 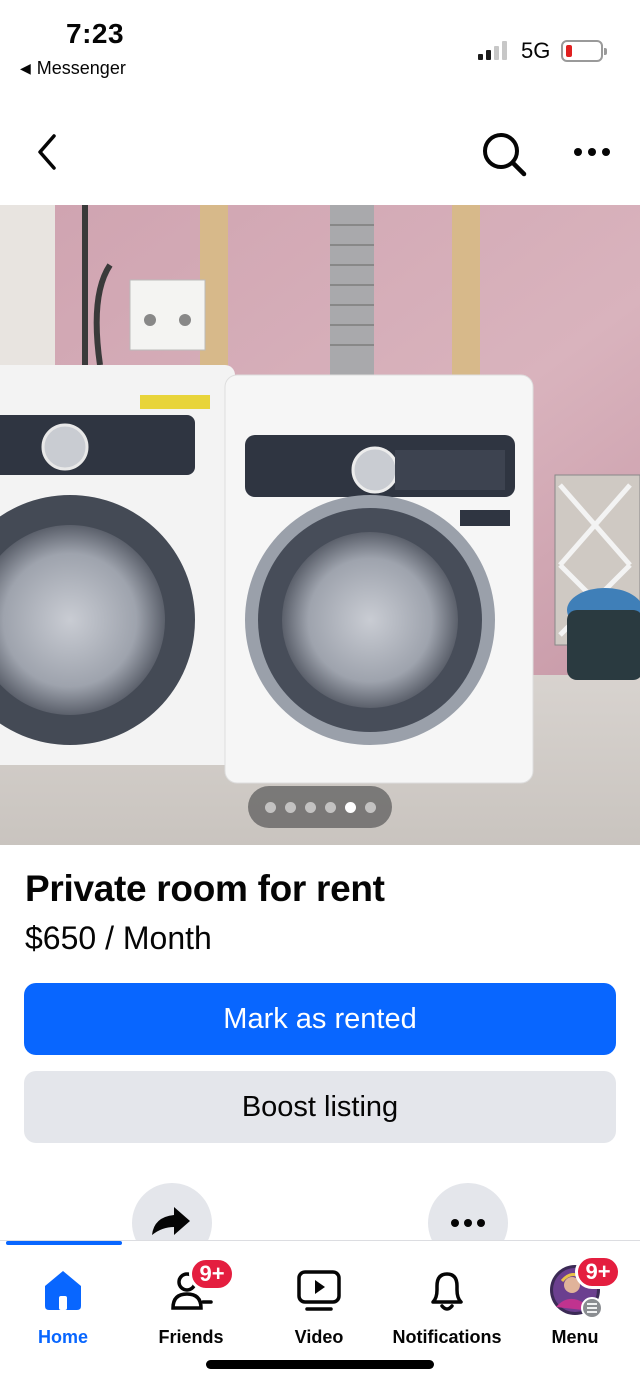 I want to click on tab-friends: 9+ Friends, so click(x=196, y=1310).